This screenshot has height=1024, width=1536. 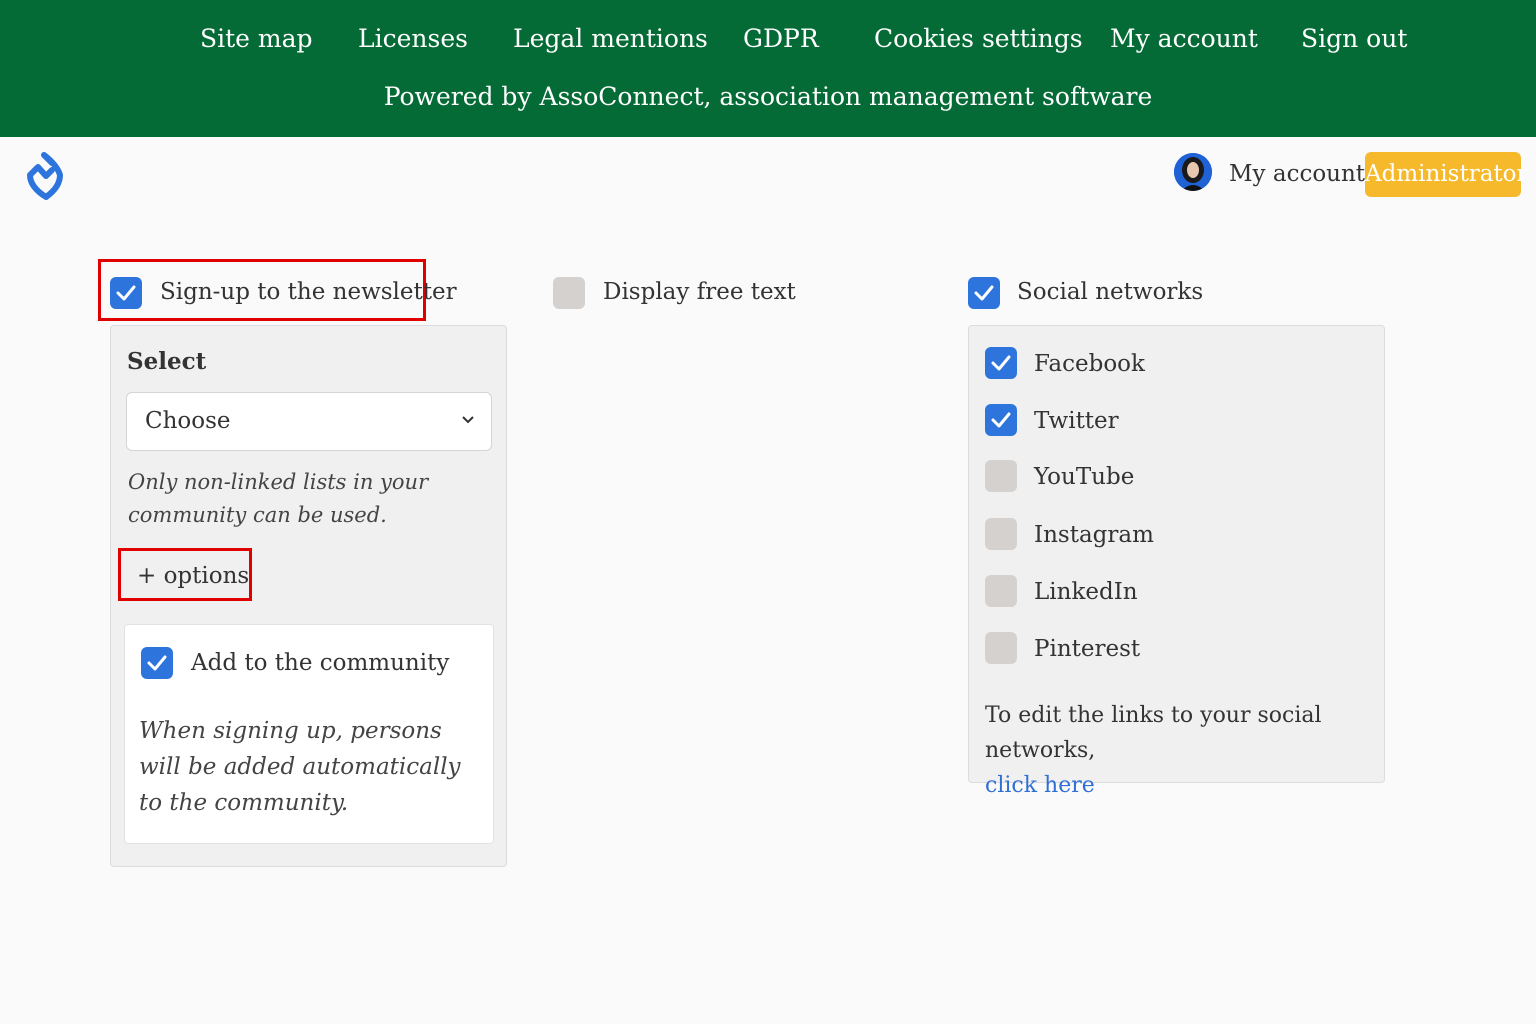 I want to click on footer-link-licenses: Licenses, so click(x=413, y=38).